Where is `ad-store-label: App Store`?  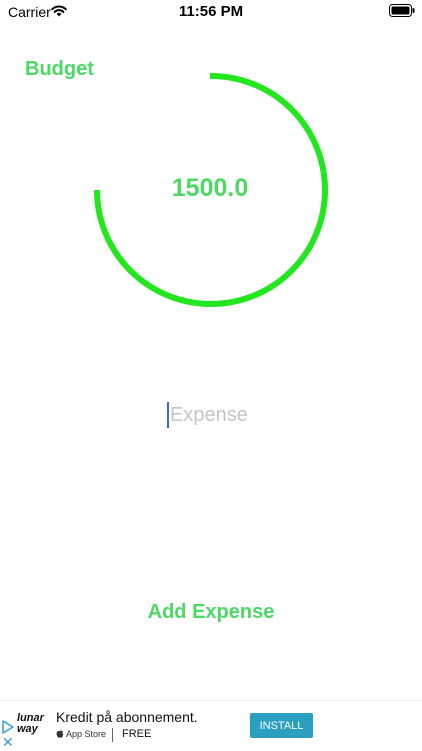 ad-store-label: App Store is located at coordinates (81, 734).